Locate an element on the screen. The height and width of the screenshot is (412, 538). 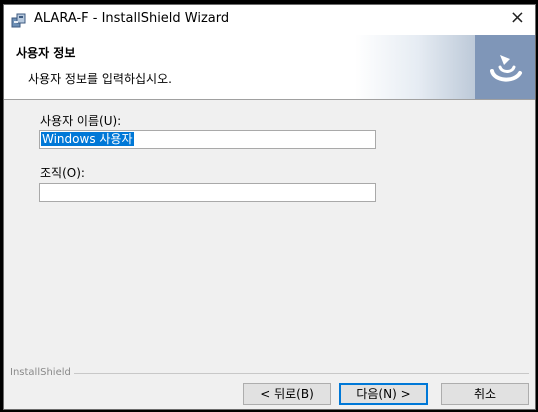
title-bar: ALARA-F - InstallShield Wizard × is located at coordinates (269, 20).